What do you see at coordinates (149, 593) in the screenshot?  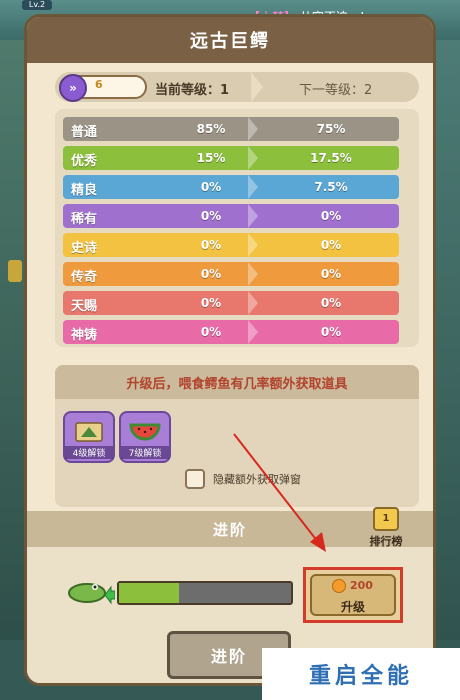 I see `progress-fill` at bounding box center [149, 593].